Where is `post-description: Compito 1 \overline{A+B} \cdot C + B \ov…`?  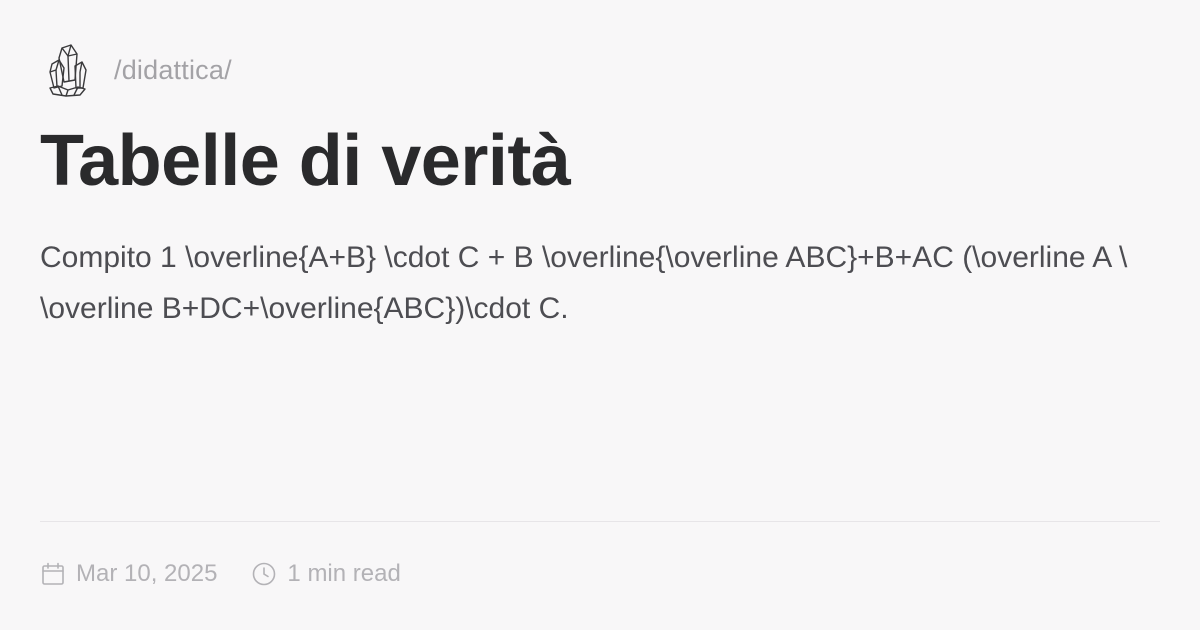 post-description: Compito 1 \overline{A+B} \cdot C + B \ov… is located at coordinates (584, 283).